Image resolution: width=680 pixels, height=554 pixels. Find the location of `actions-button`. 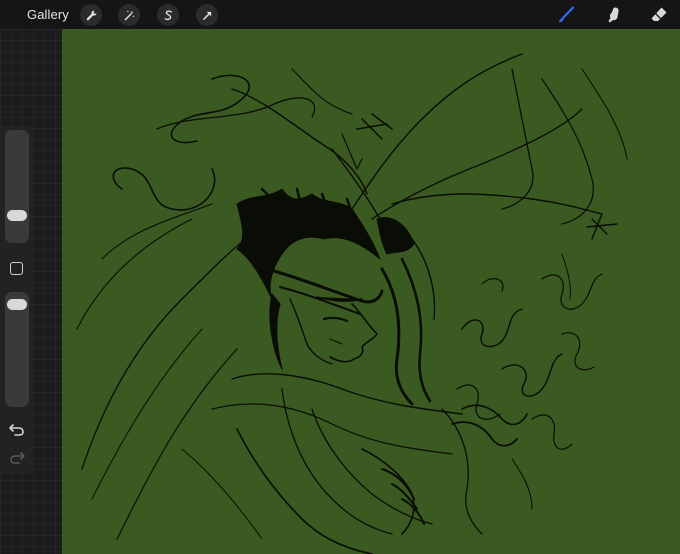

actions-button is located at coordinates (91, 15).